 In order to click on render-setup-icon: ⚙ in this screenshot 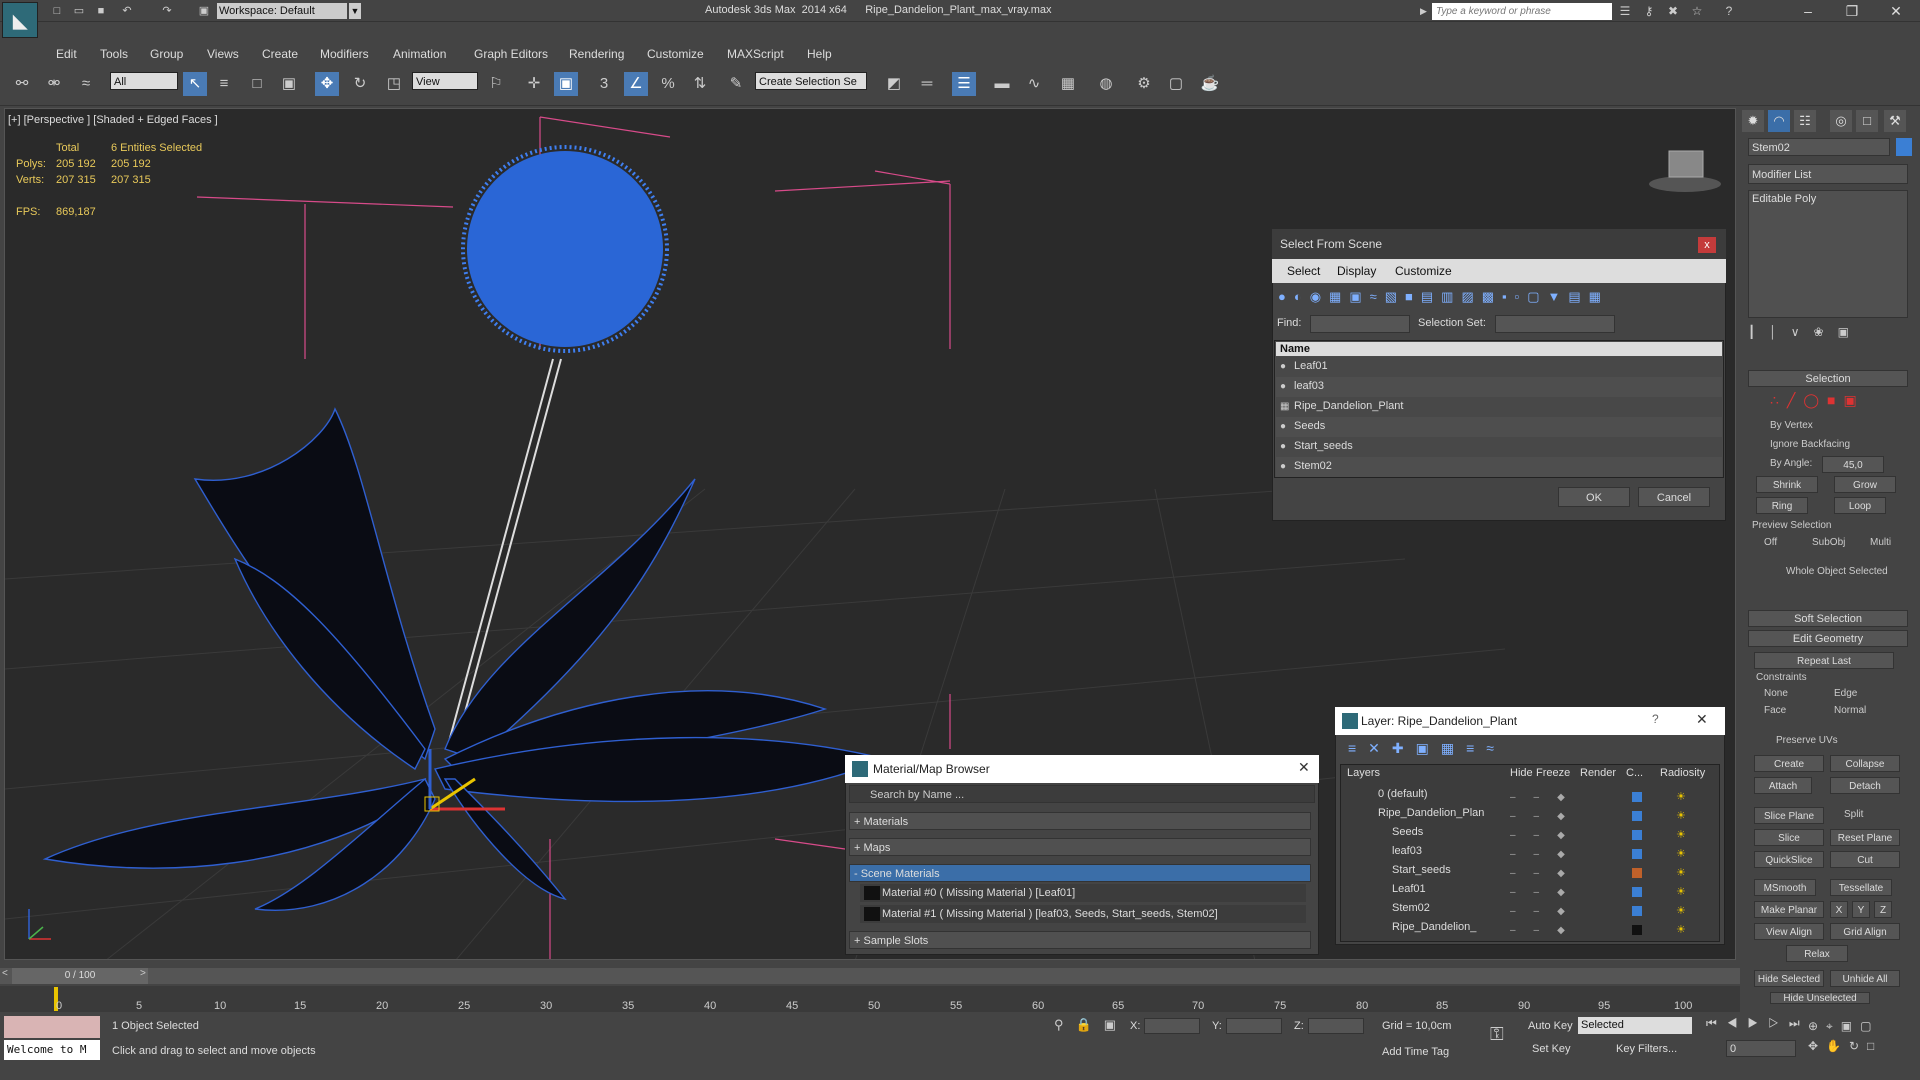, I will do `click(1144, 84)`.